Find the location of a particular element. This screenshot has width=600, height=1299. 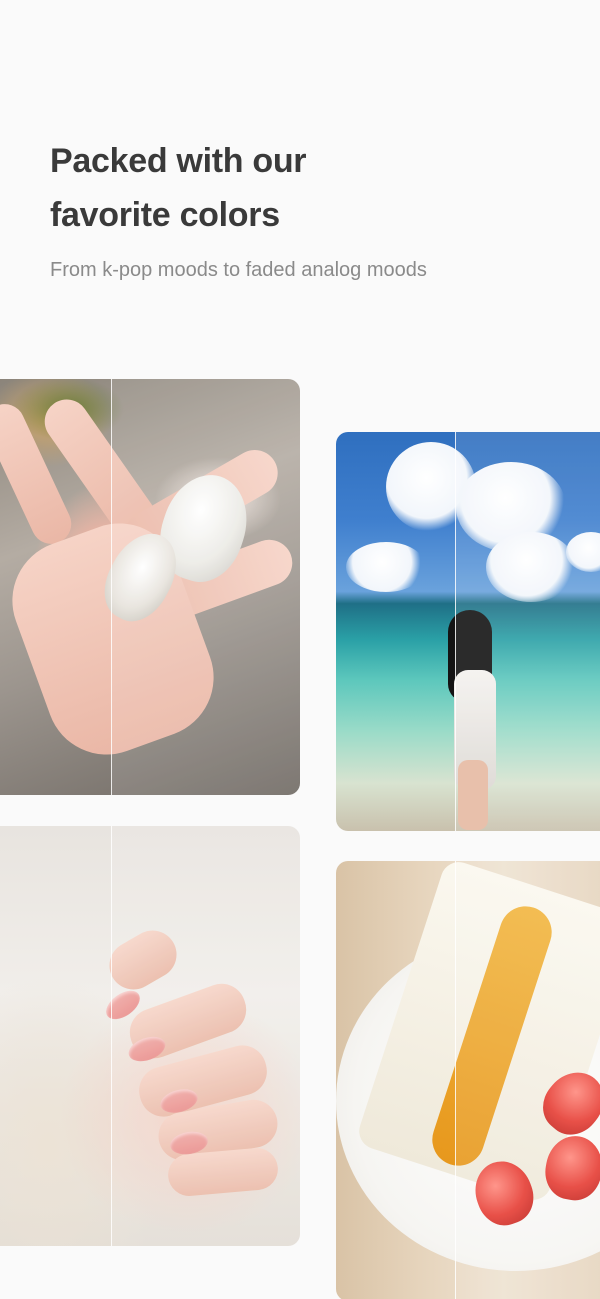

photo-fruit-sandwich is located at coordinates (468, 1080).